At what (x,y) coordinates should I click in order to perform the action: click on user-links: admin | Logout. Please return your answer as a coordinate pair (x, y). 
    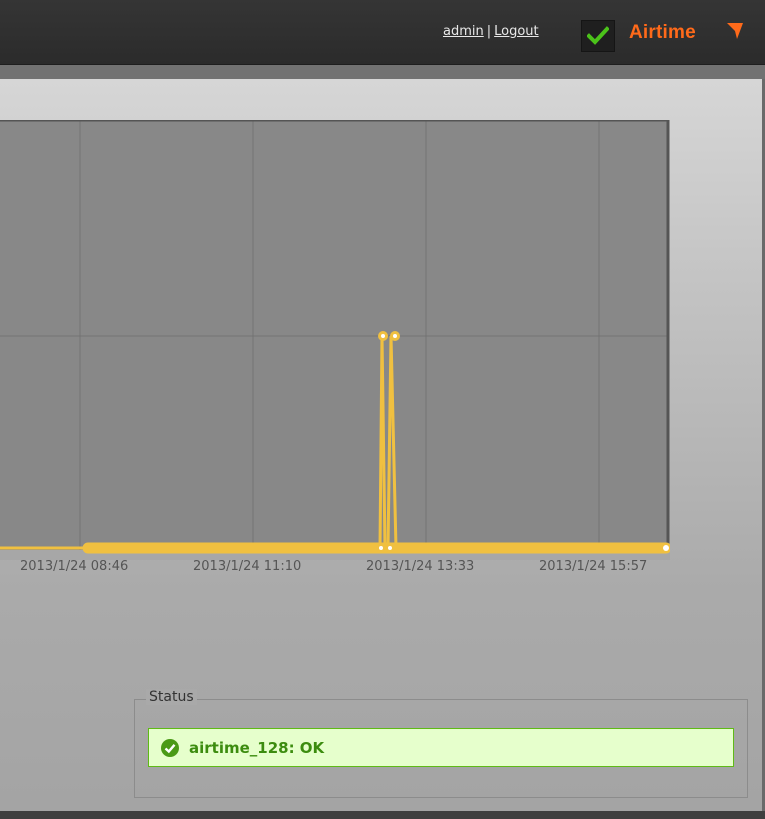
    Looking at the image, I should click on (491, 31).